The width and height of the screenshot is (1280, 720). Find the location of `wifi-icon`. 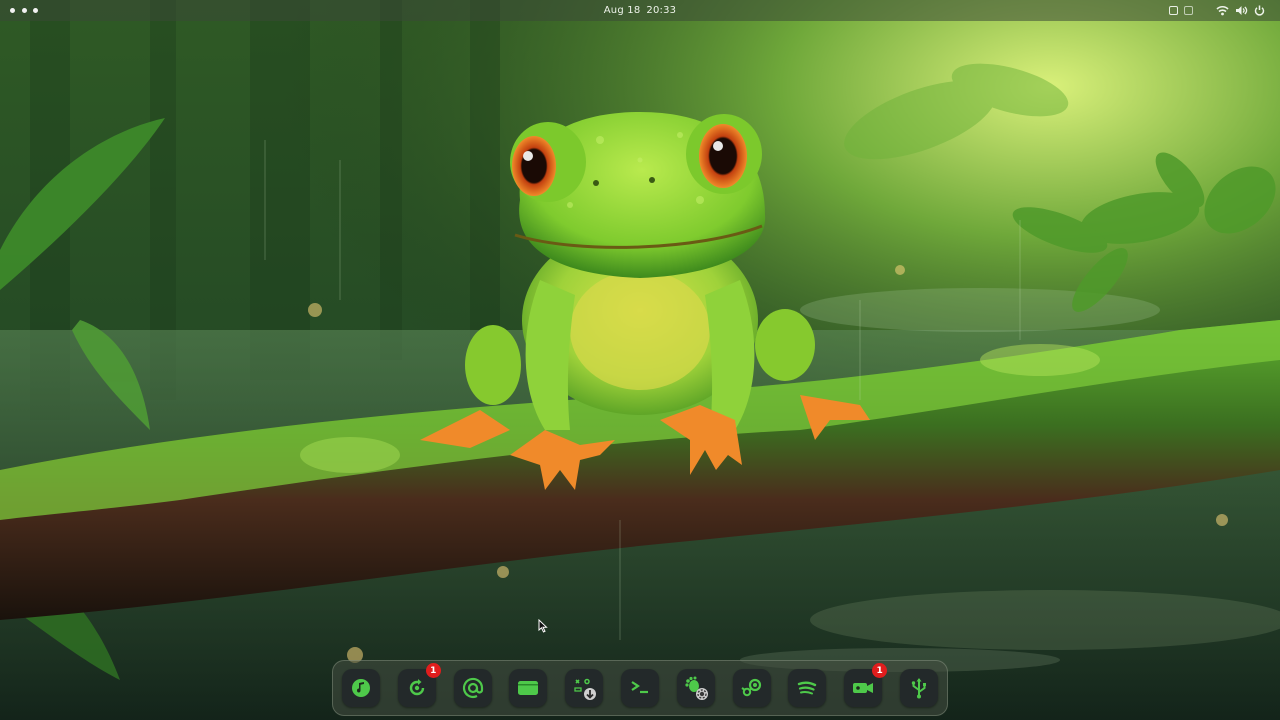

wifi-icon is located at coordinates (1222, 10).